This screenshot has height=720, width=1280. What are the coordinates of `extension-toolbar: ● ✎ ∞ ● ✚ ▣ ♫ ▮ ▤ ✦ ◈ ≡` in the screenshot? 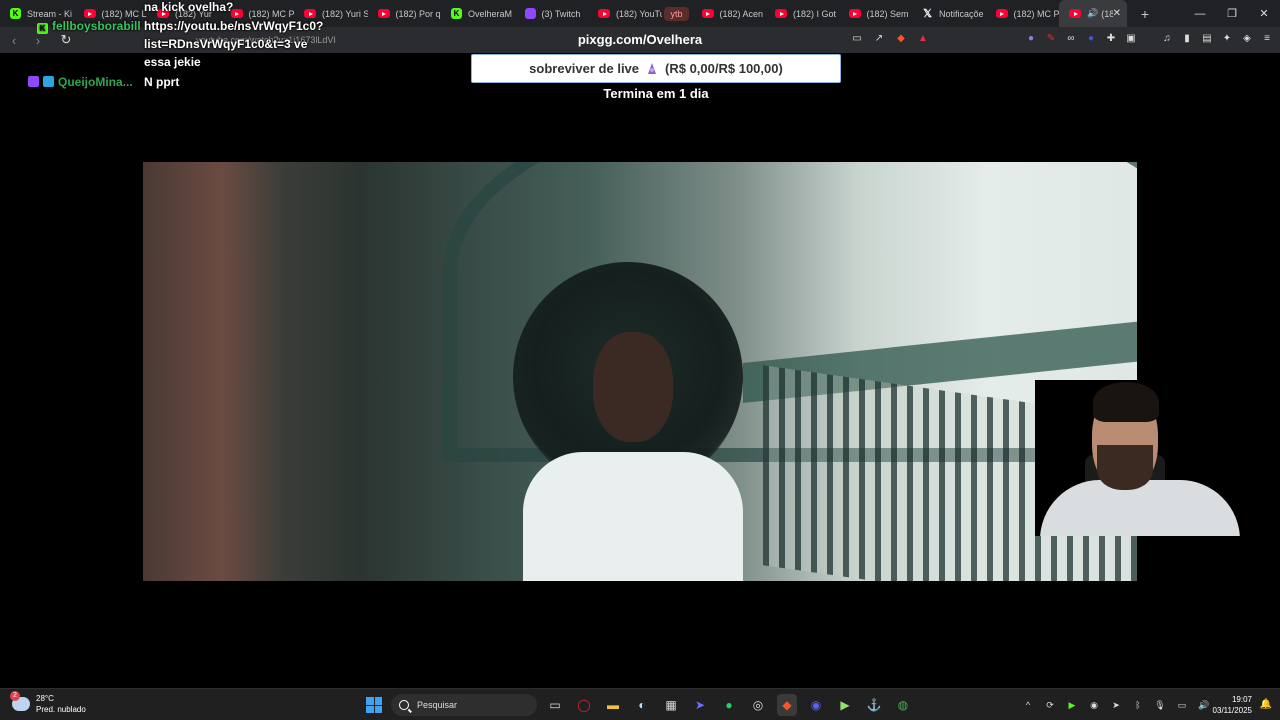 It's located at (1149, 38).